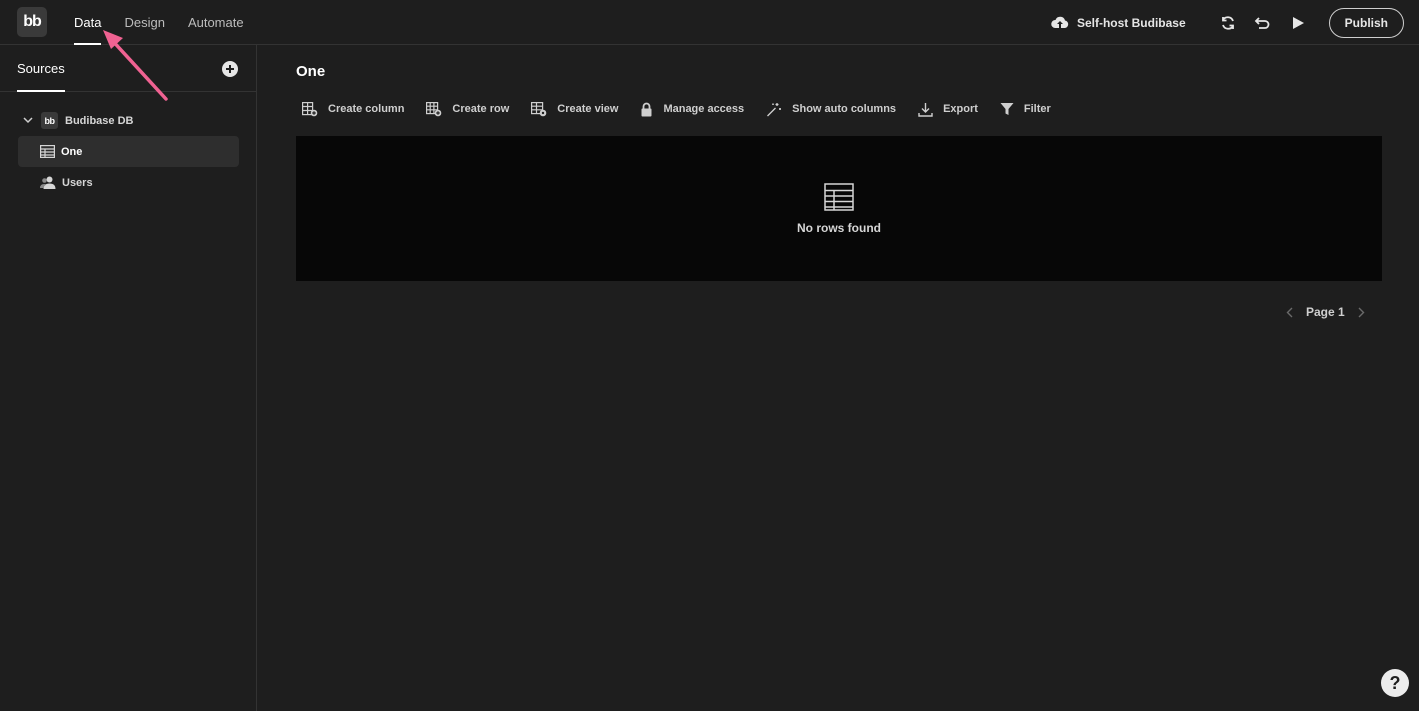  Describe the element at coordinates (646, 109) in the screenshot. I see `lock-icon` at that location.